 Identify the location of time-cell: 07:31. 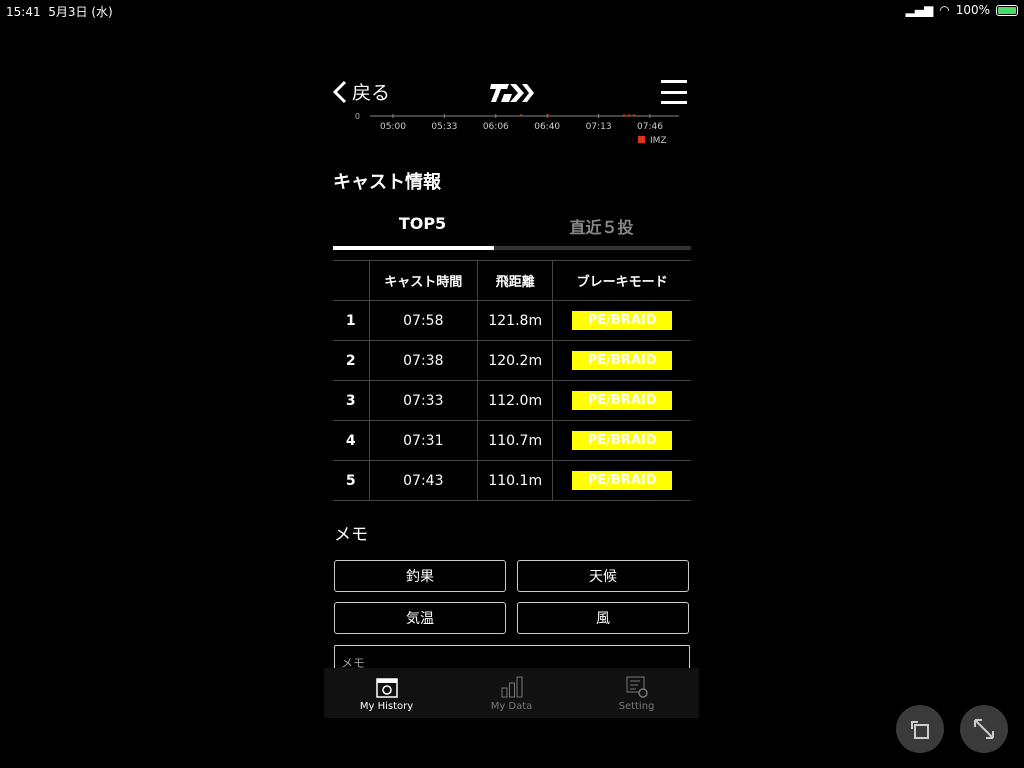
(423, 440).